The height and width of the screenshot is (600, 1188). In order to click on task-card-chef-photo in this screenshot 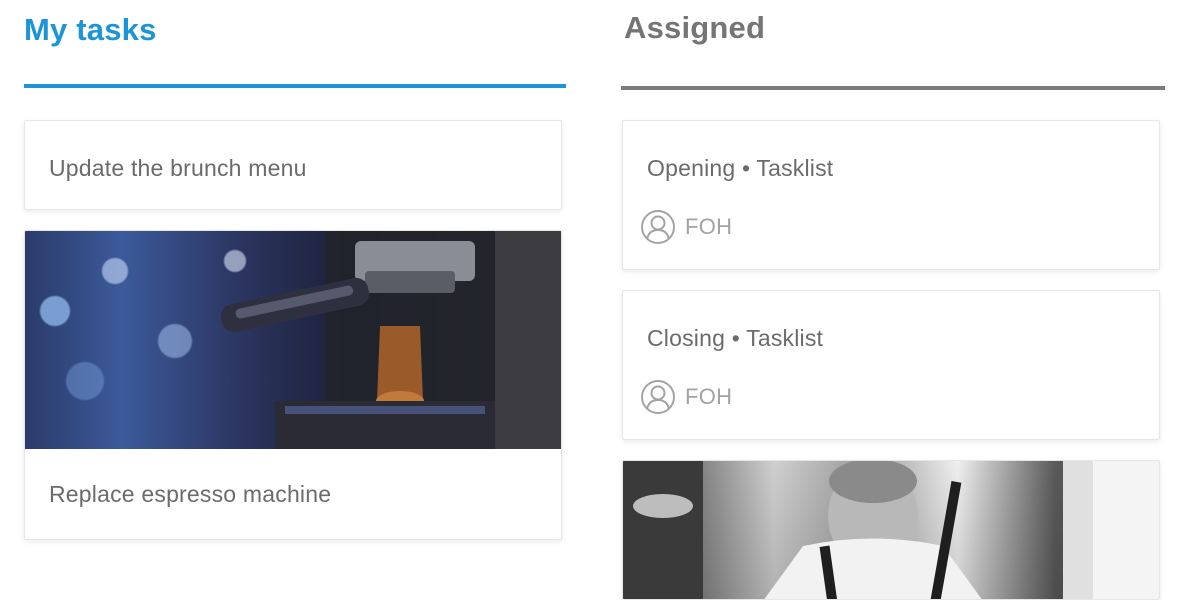, I will do `click(891, 530)`.